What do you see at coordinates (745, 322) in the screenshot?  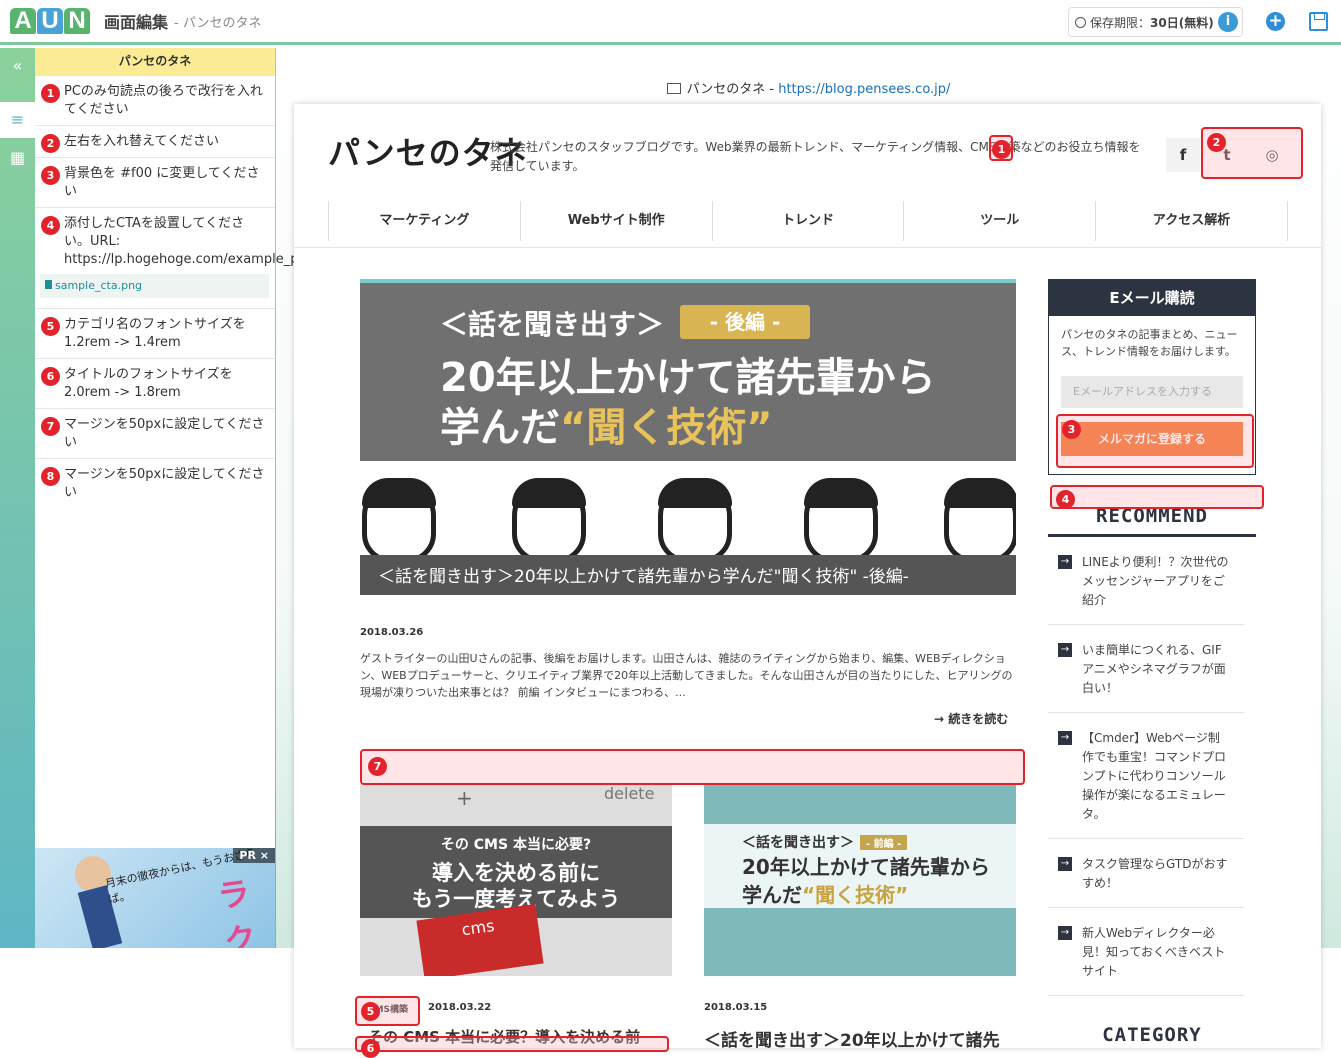 I see `hero-tag: - 後編 -` at bounding box center [745, 322].